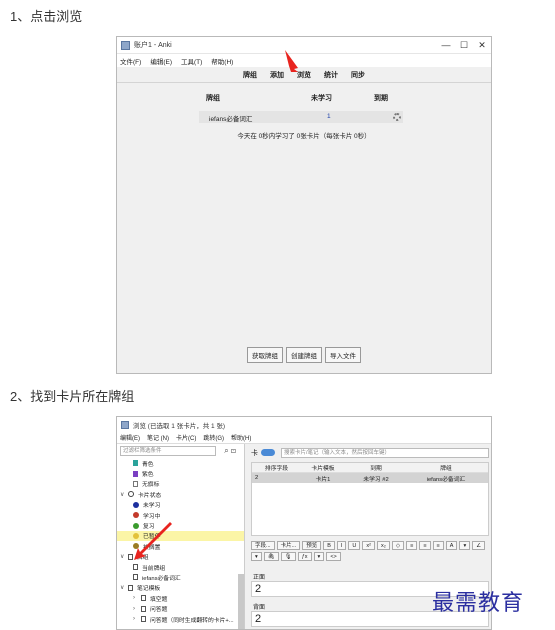 The width and height of the screenshot is (555, 630). I want to click on menu-go: 跳转(G), so click(213, 437).